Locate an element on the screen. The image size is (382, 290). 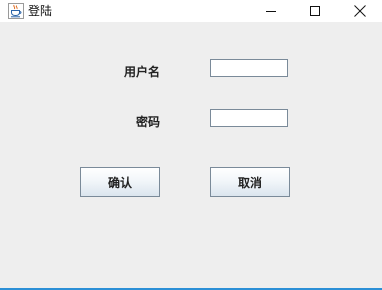
close-icon is located at coordinates (360, 11).